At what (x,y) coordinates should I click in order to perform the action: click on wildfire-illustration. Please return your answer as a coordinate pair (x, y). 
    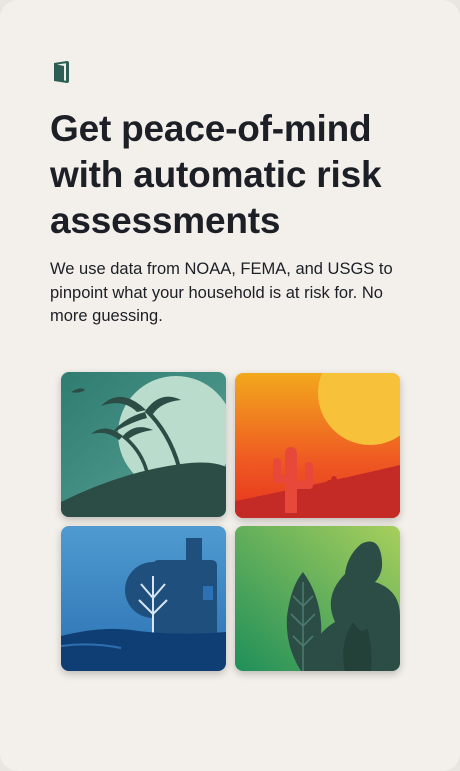
    Looking at the image, I should click on (317, 598).